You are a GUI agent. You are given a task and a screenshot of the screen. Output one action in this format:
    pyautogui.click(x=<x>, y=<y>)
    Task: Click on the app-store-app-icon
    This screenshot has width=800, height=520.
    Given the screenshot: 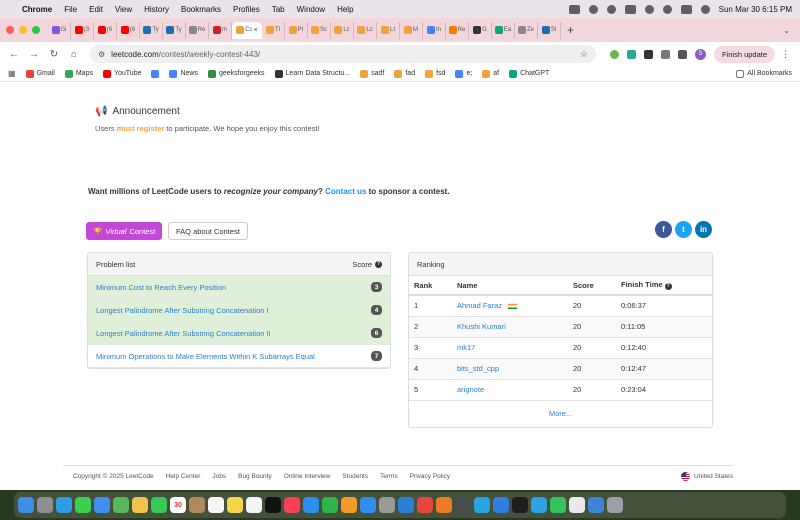 What is the action you would take?
    pyautogui.click(x=368, y=505)
    